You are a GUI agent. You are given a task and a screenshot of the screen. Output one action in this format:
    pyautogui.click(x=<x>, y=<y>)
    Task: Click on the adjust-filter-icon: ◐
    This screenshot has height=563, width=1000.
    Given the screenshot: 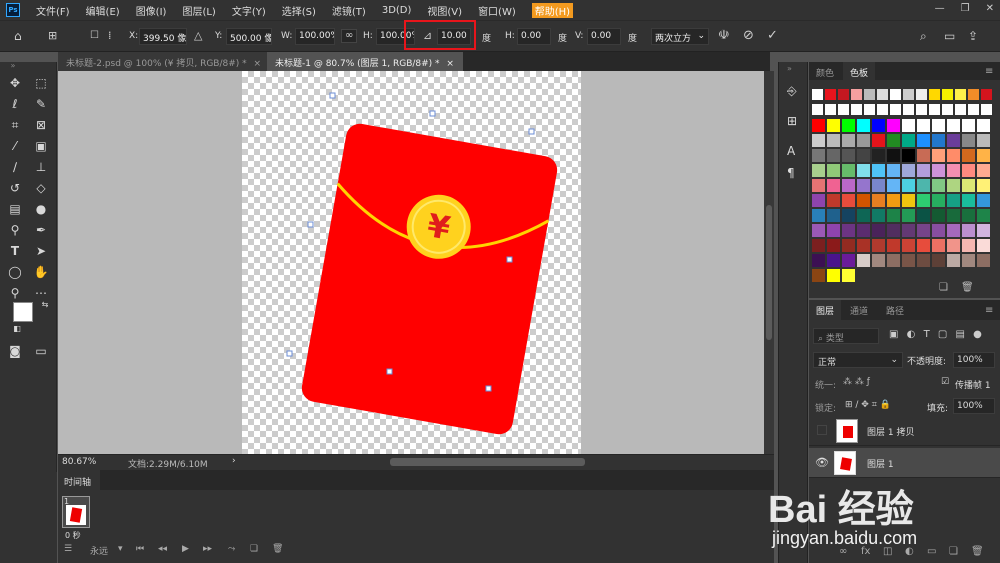 What is the action you would take?
    pyautogui.click(x=911, y=334)
    